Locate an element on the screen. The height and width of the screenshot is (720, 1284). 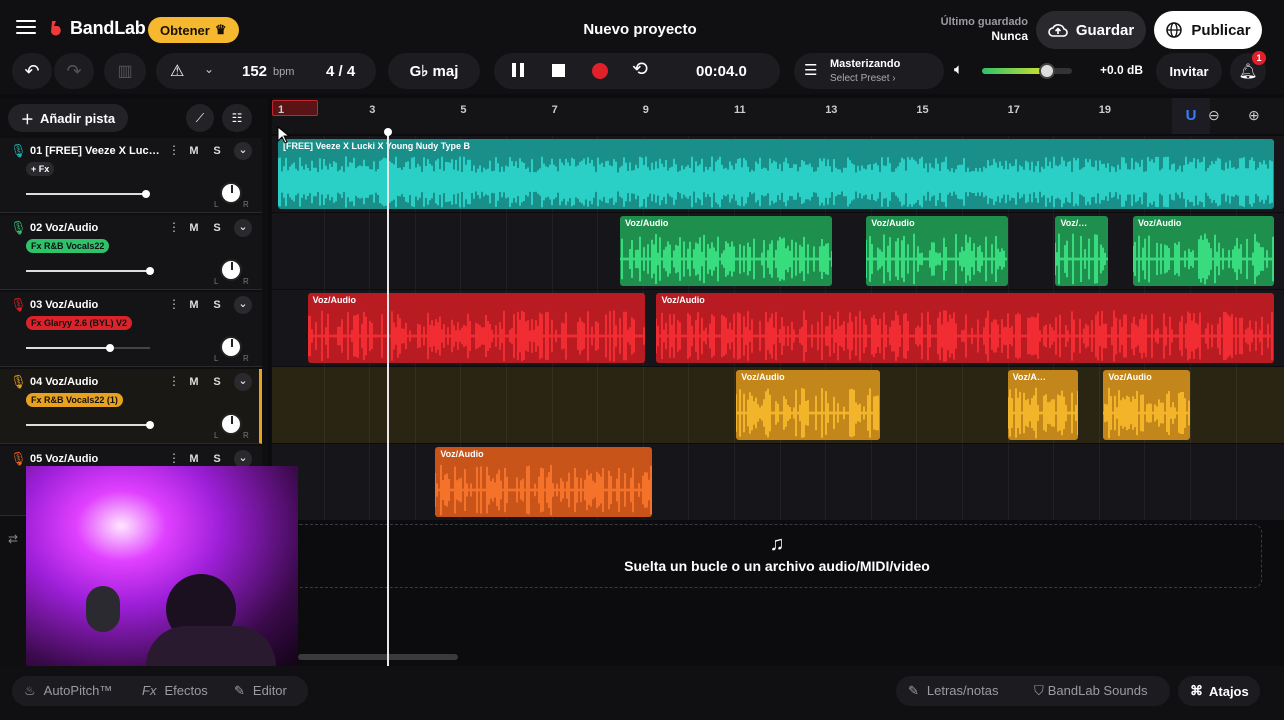
track-header: 🎙︎ 02 Voz/Audio ⋮ M S ⌄ Fx R&B Vocals22 L R is located at coordinates (131, 252).